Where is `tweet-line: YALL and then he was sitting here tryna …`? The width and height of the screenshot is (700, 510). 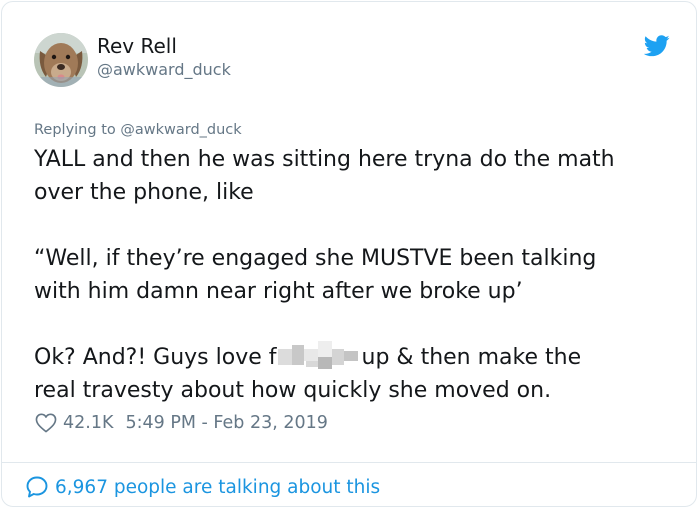 tweet-line: YALL and then he was sitting here tryna … is located at coordinates (324, 159).